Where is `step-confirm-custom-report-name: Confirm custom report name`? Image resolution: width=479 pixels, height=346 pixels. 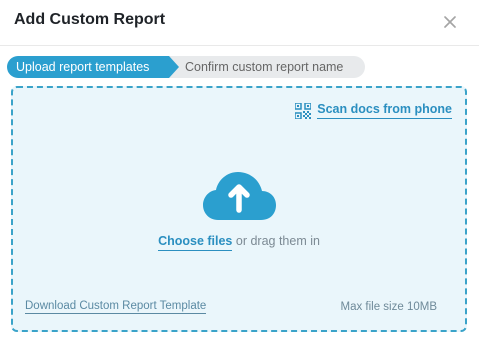
step-confirm-custom-report-name: Confirm custom report name is located at coordinates (266, 67).